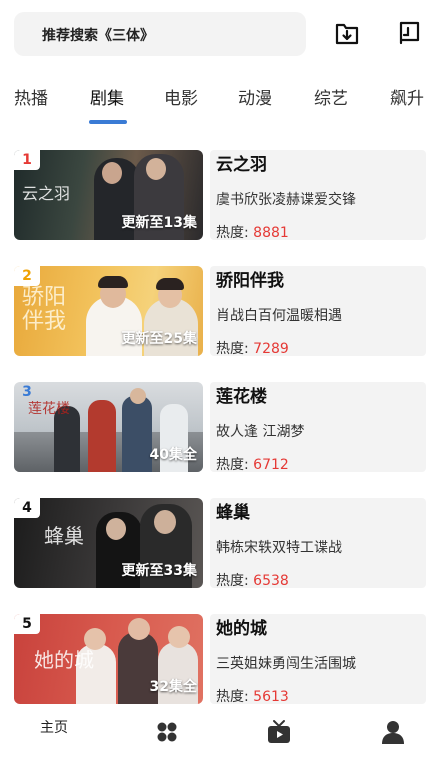 The width and height of the screenshot is (440, 770). Describe the element at coordinates (233, 510) in the screenshot. I see `show-title: 蜂巢` at that location.